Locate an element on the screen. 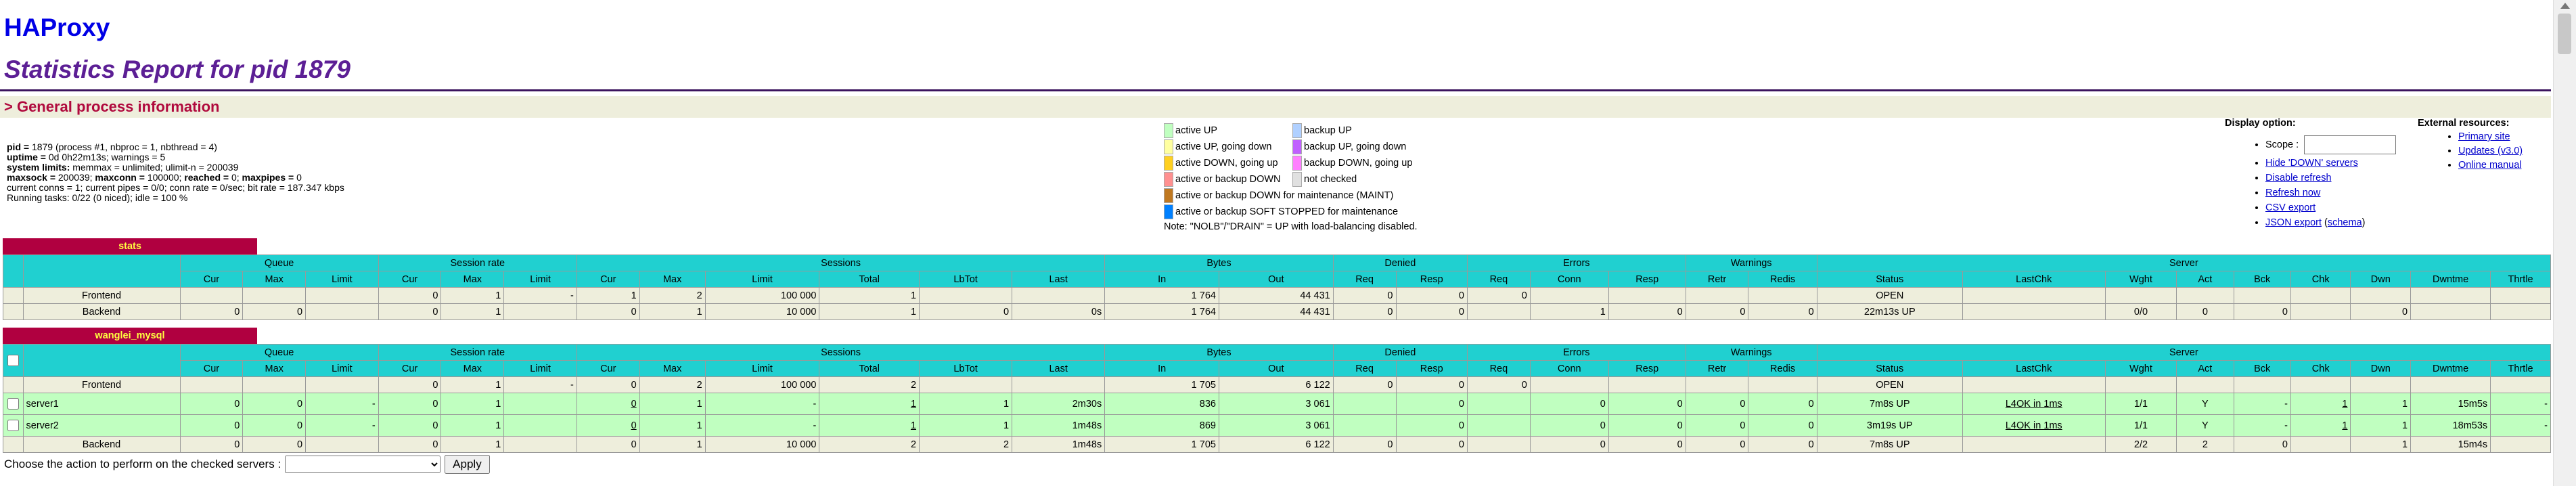 The width and height of the screenshot is (2576, 486). cell-act: 0 is located at coordinates (2205, 311).